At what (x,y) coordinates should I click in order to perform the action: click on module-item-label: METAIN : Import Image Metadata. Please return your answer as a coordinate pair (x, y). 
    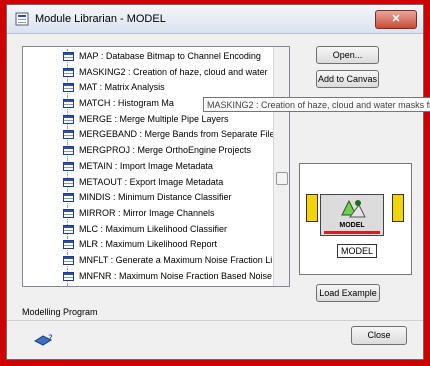
    Looking at the image, I should click on (146, 165).